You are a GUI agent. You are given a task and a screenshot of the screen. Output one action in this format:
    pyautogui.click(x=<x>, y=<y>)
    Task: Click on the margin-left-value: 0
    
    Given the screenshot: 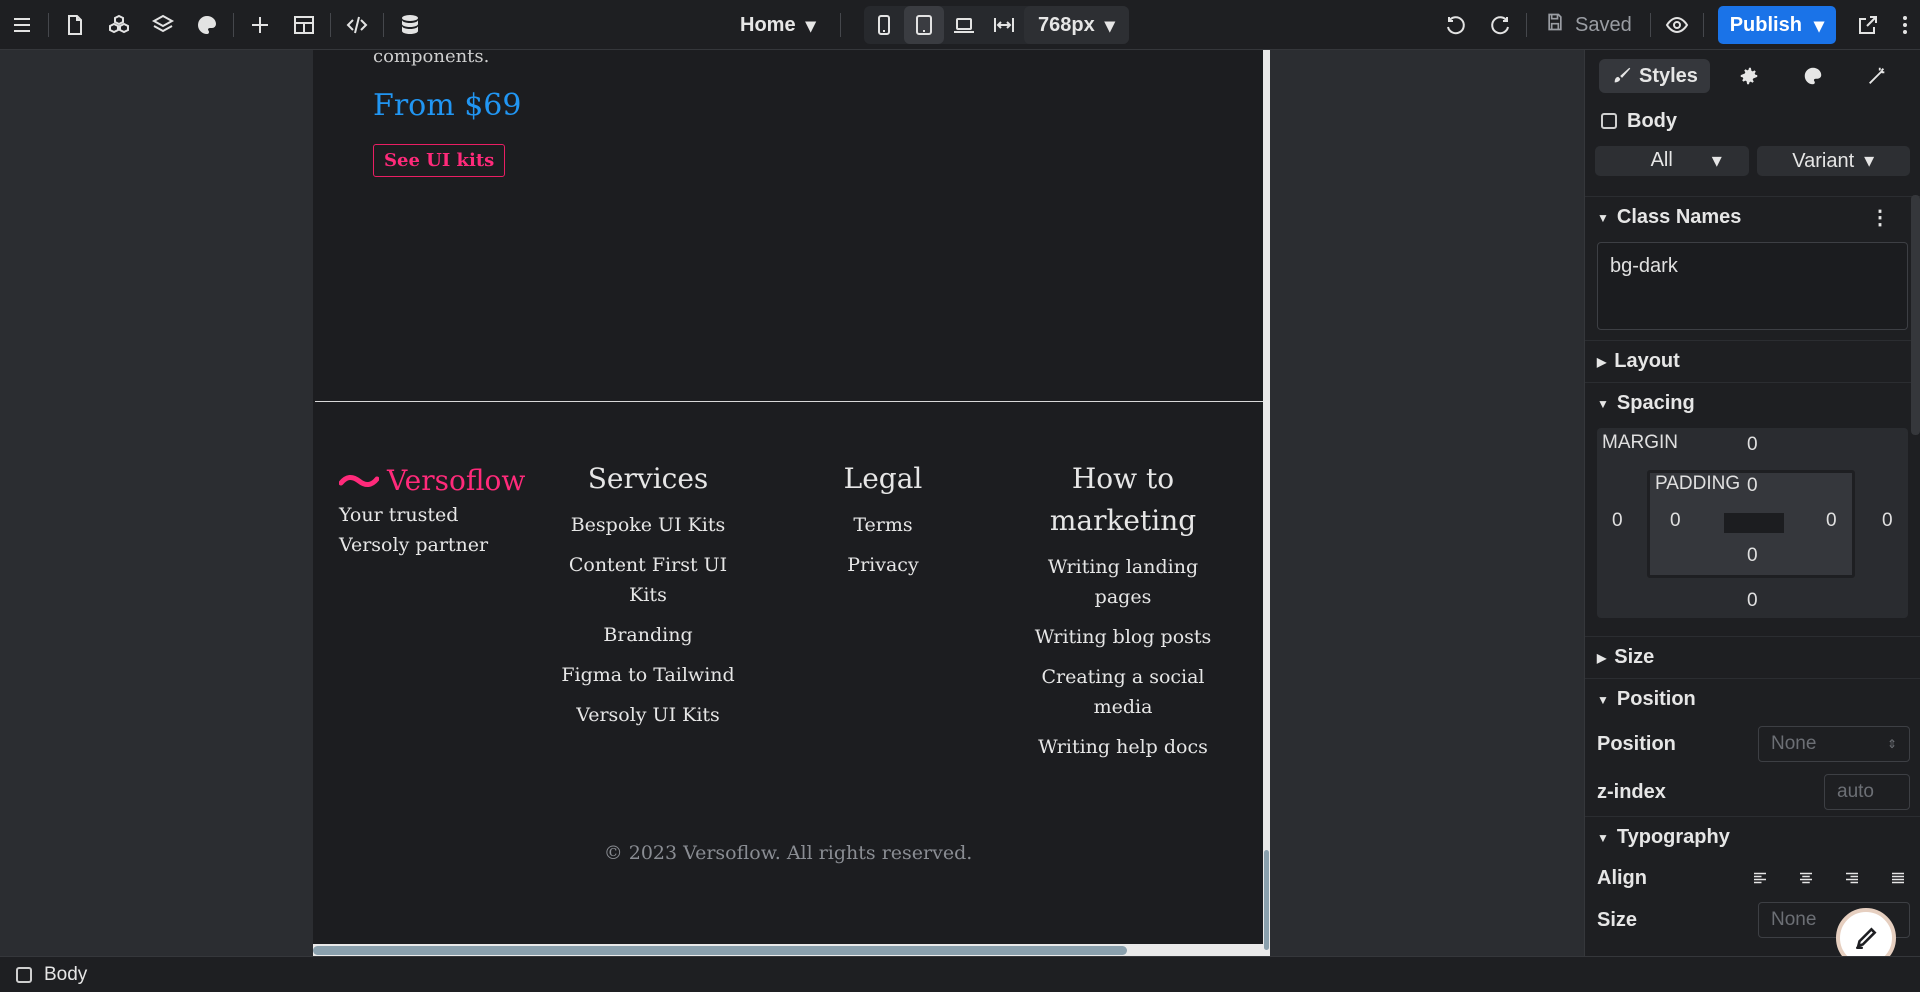 What is the action you would take?
    pyautogui.click(x=1617, y=521)
    